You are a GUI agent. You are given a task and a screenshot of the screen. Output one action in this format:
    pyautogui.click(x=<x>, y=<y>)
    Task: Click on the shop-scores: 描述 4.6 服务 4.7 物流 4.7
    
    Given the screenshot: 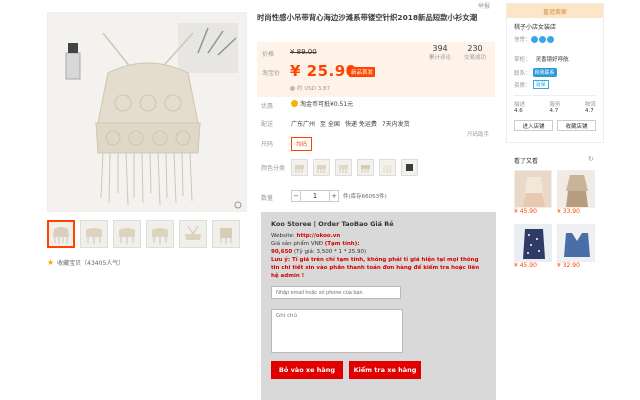 What is the action you would take?
    pyautogui.click(x=555, y=104)
    